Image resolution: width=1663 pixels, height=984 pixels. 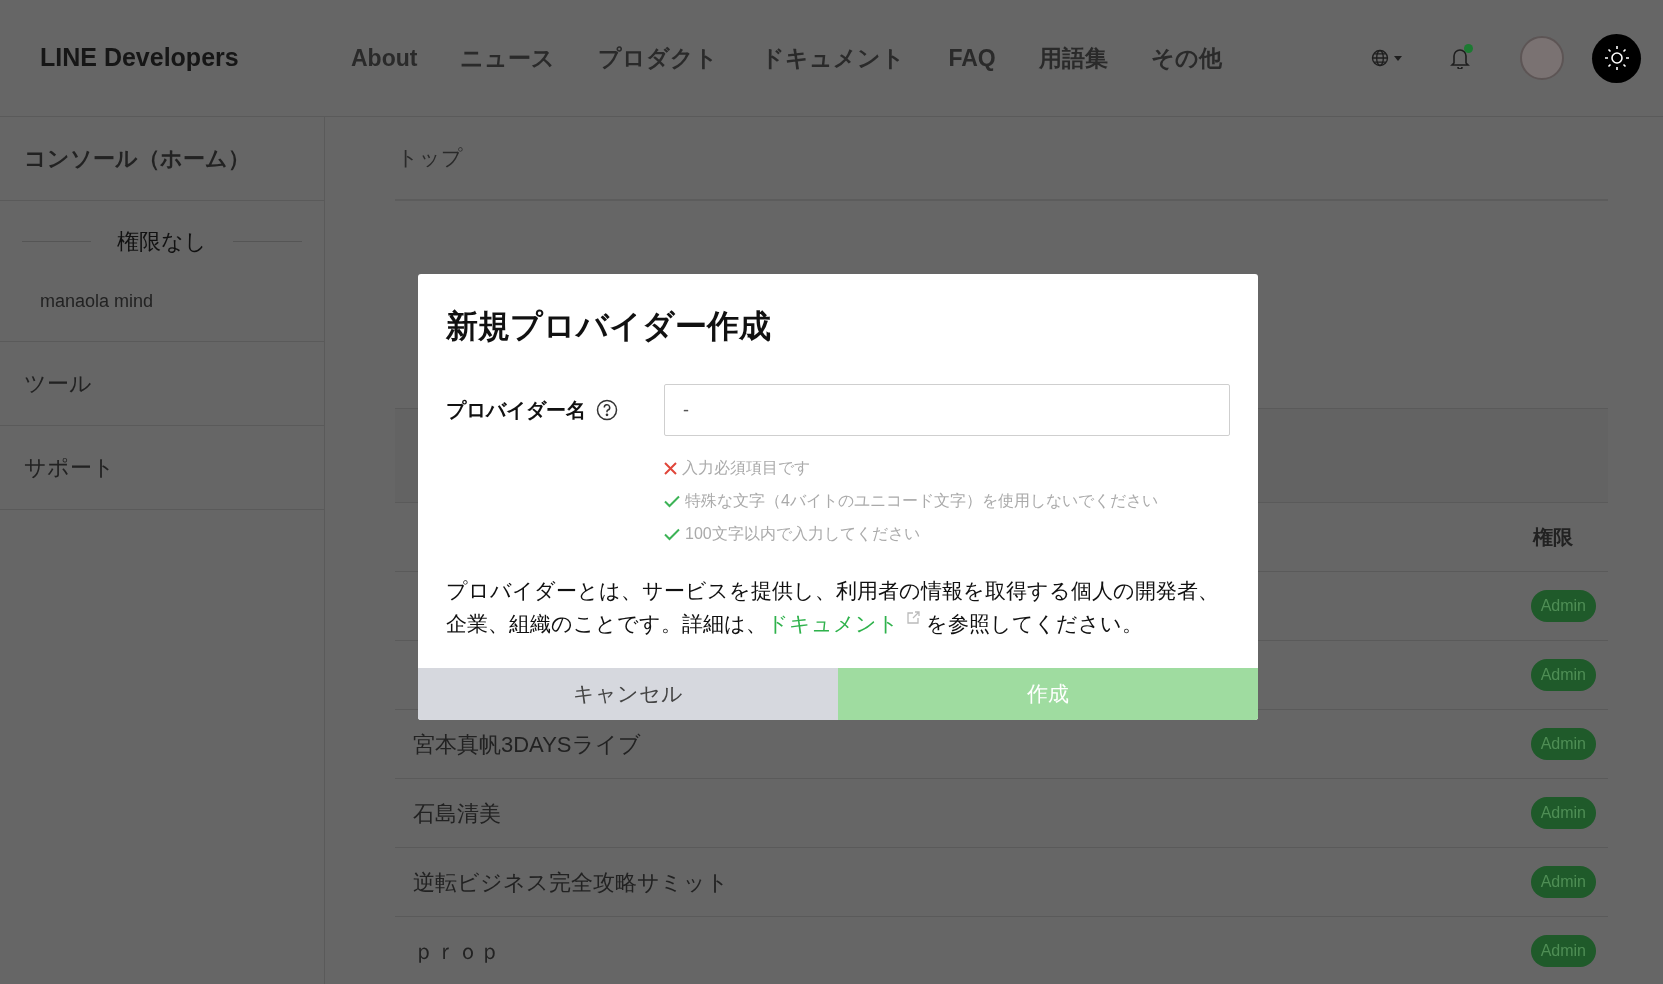 I want to click on sun-icon, so click(x=1616, y=58).